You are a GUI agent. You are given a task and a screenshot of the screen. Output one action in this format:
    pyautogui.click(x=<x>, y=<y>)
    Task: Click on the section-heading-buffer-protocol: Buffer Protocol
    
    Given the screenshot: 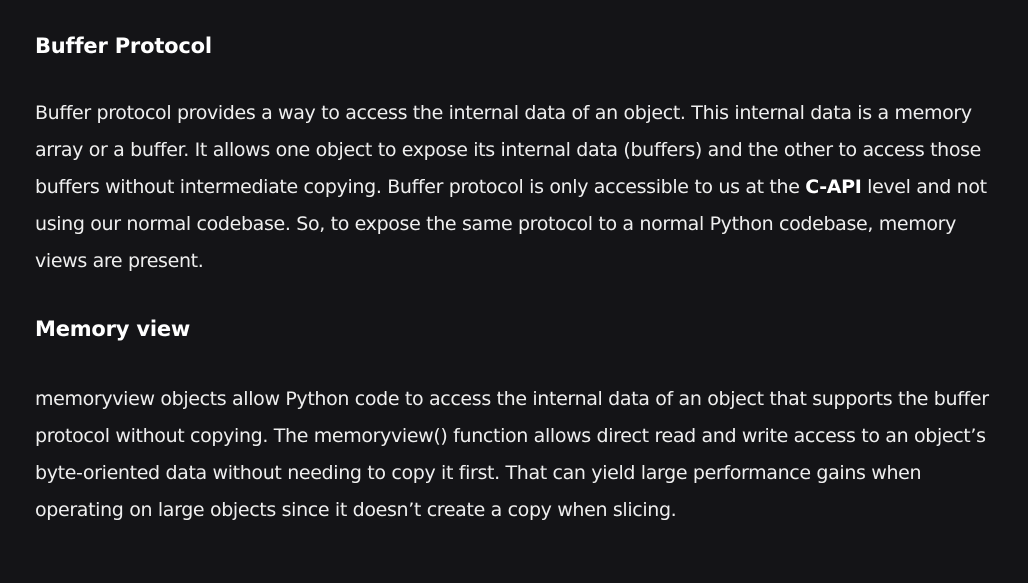 What is the action you would take?
    pyautogui.click(x=123, y=46)
    